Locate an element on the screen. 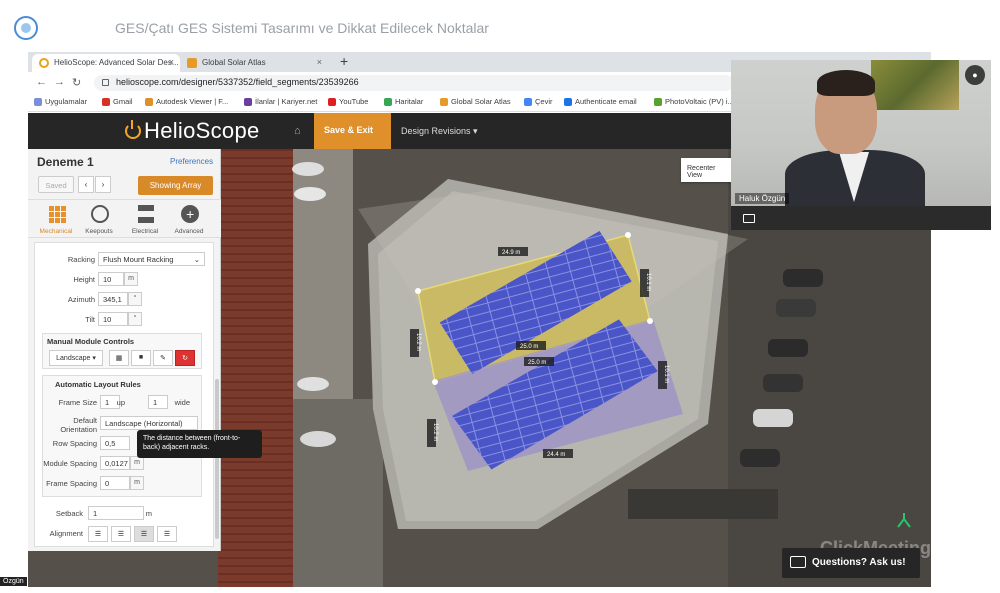 Image resolution: width=1000 pixels, height=593 pixels. dim-label-bottom: 24.4 m is located at coordinates (556, 455).